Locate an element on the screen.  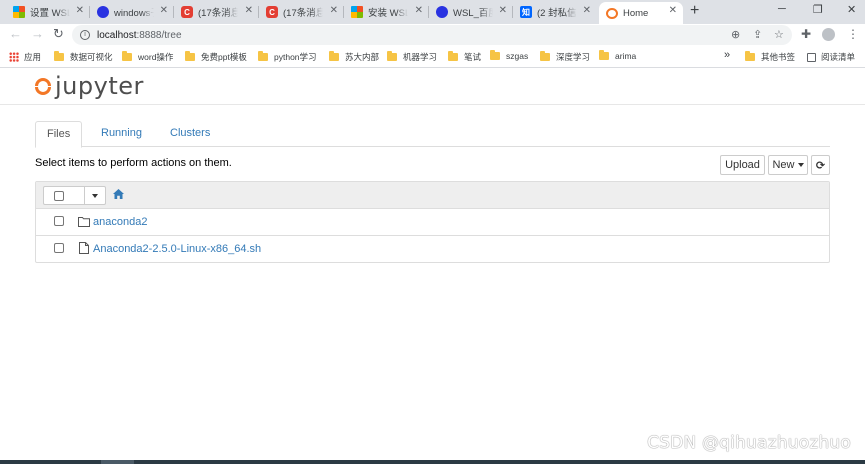
tab-clusters: Clusters is located at coordinates (190, 134).